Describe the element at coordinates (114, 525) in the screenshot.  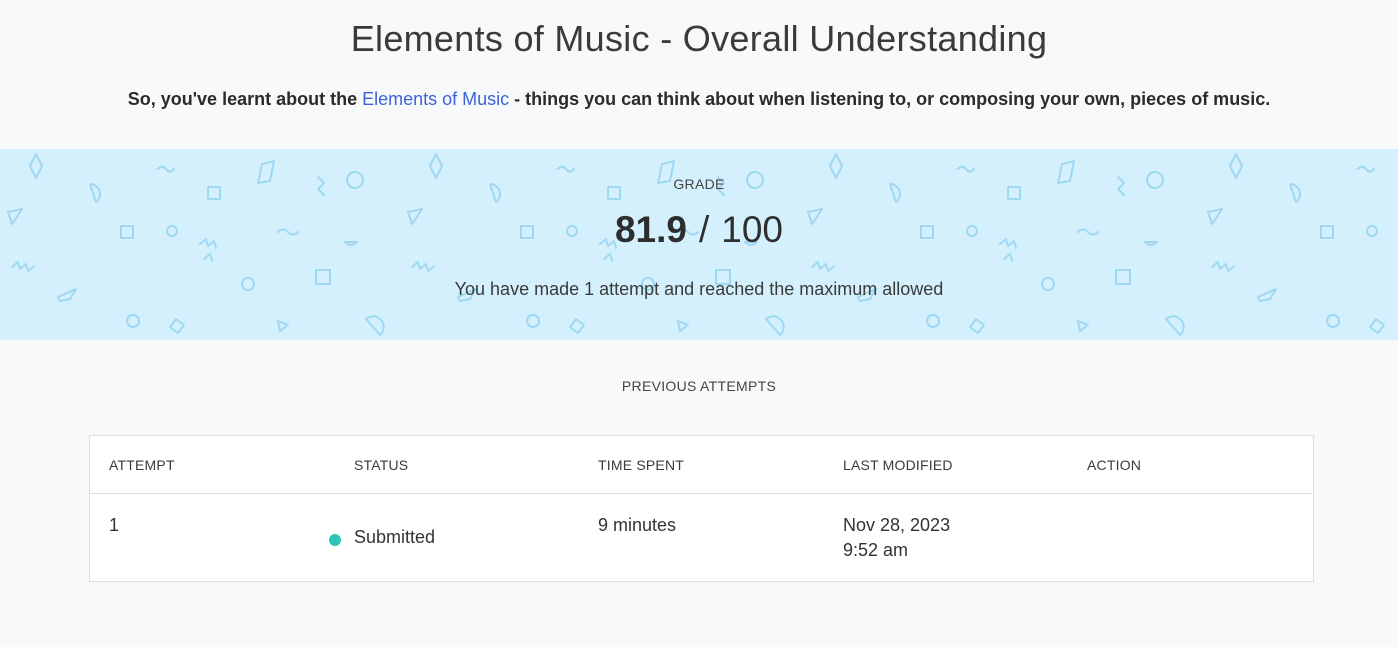
I see `attempt-number: 1` at that location.